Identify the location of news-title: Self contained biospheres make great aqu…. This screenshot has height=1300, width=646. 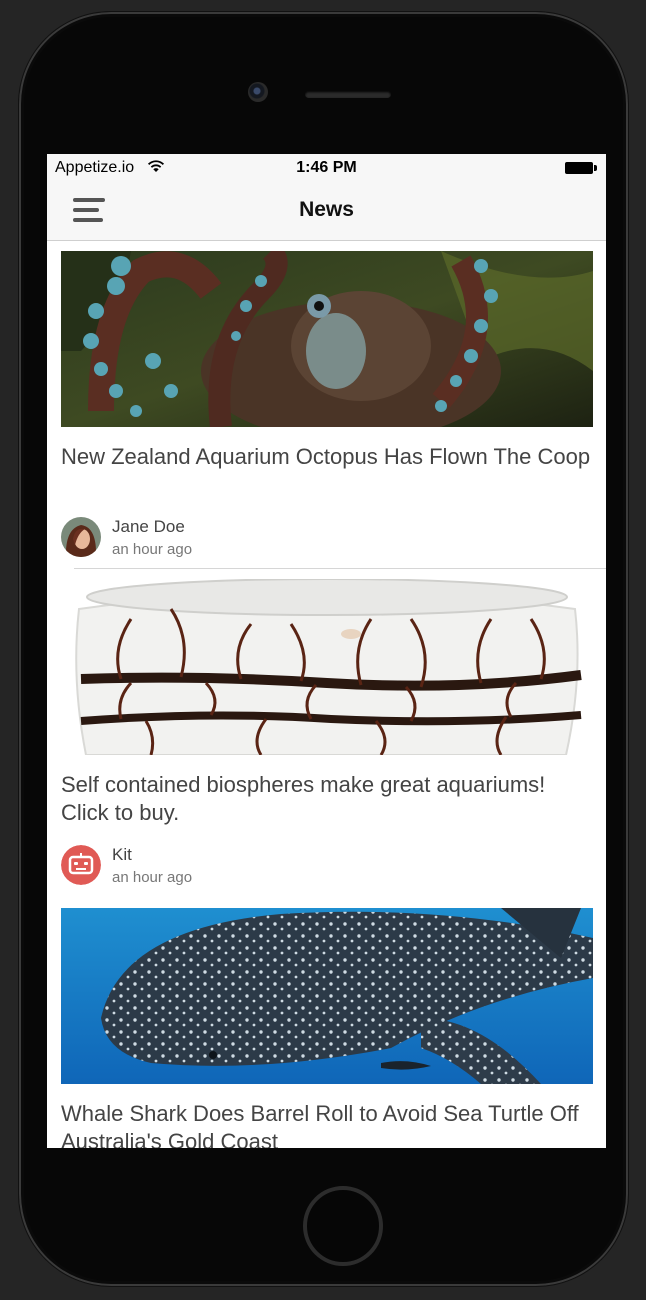
(329, 799).